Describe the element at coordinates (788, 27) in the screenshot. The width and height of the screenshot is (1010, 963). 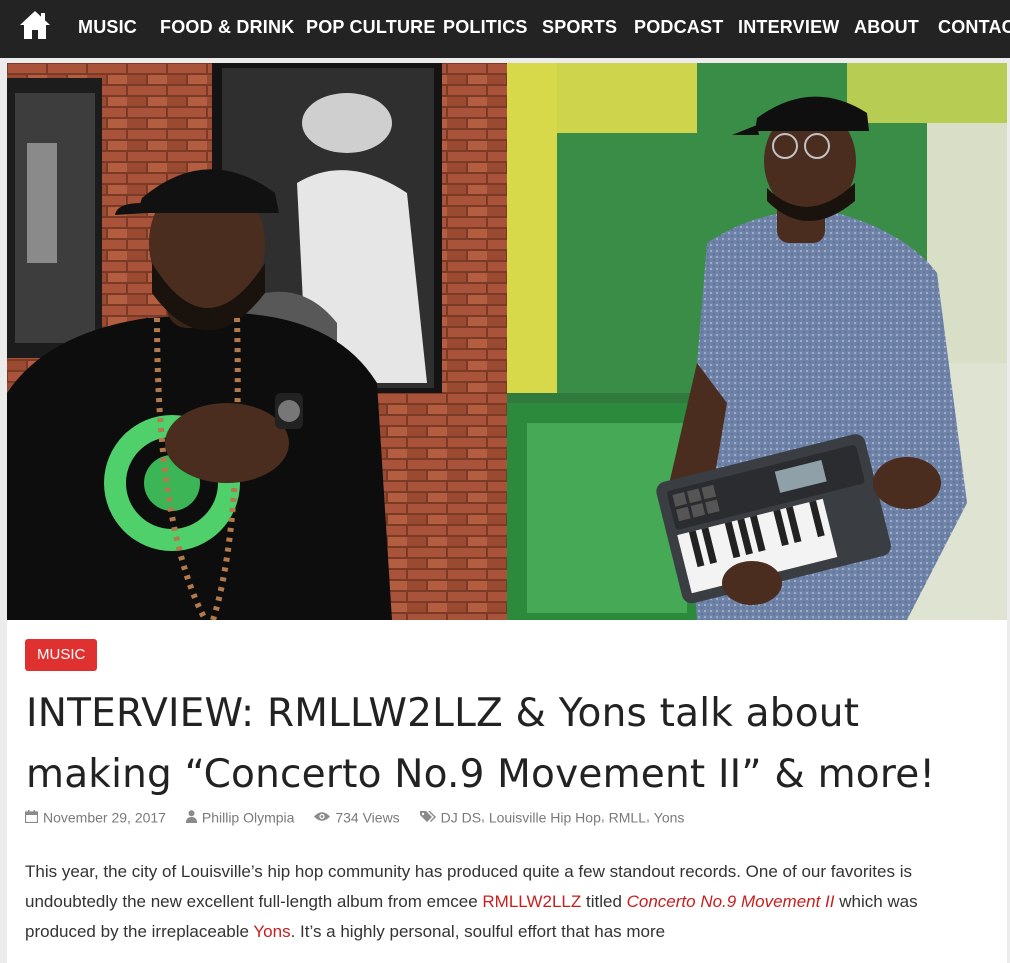
I see `nav-item-interview: INTERVIEW` at that location.